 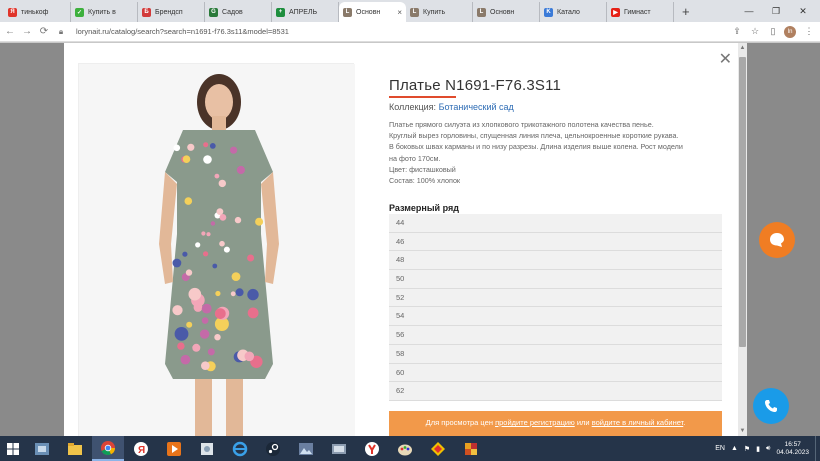 I want to click on size-row: 62, so click(x=555, y=391).